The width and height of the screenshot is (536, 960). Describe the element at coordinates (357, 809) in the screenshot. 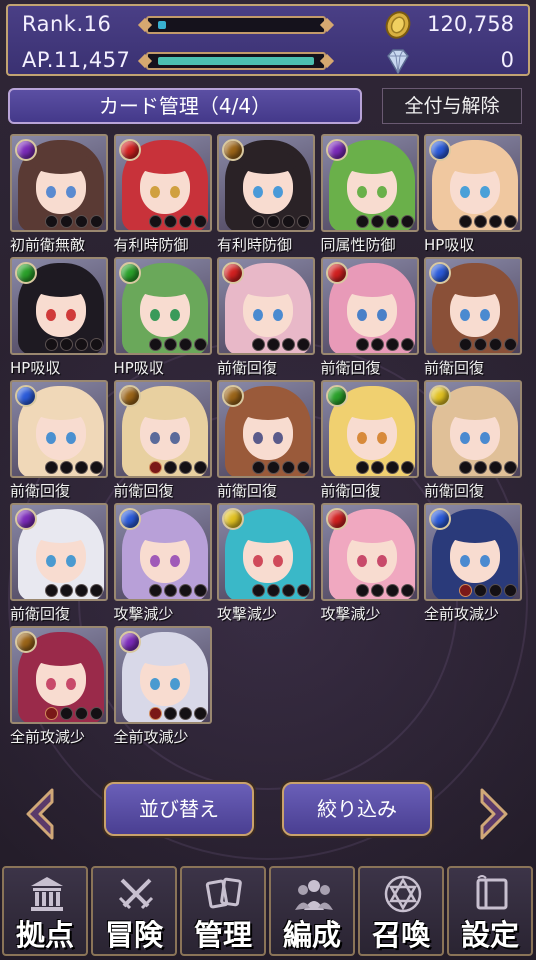

I see `filter-button: 絞り込み` at that location.